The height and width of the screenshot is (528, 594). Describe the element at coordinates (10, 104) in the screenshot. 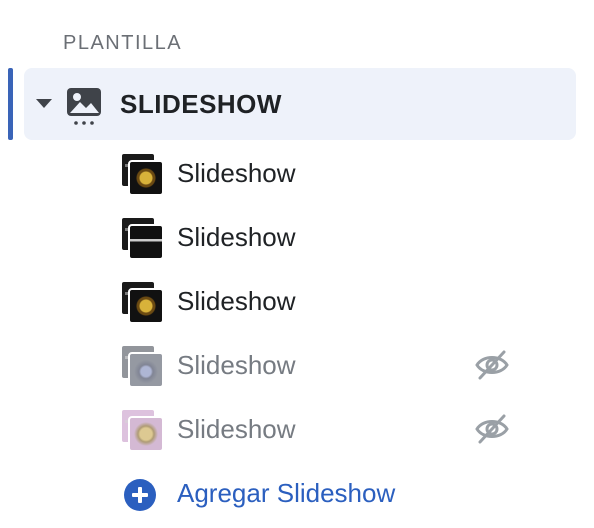

I see `selection-accent-bar` at that location.